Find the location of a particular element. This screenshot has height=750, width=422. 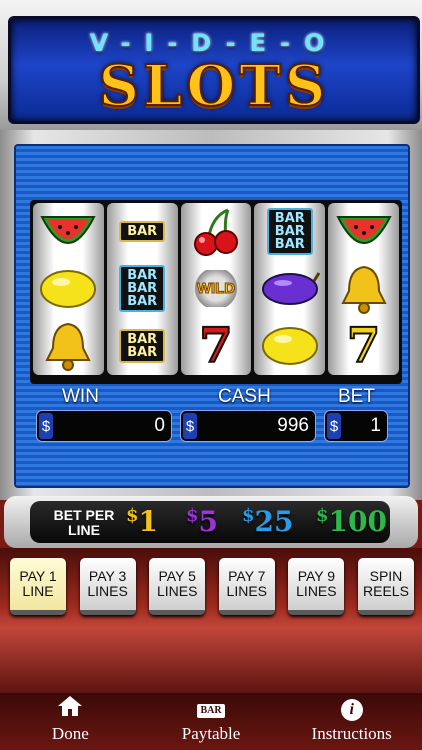

reel-3: WILD 7 is located at coordinates (216, 289).